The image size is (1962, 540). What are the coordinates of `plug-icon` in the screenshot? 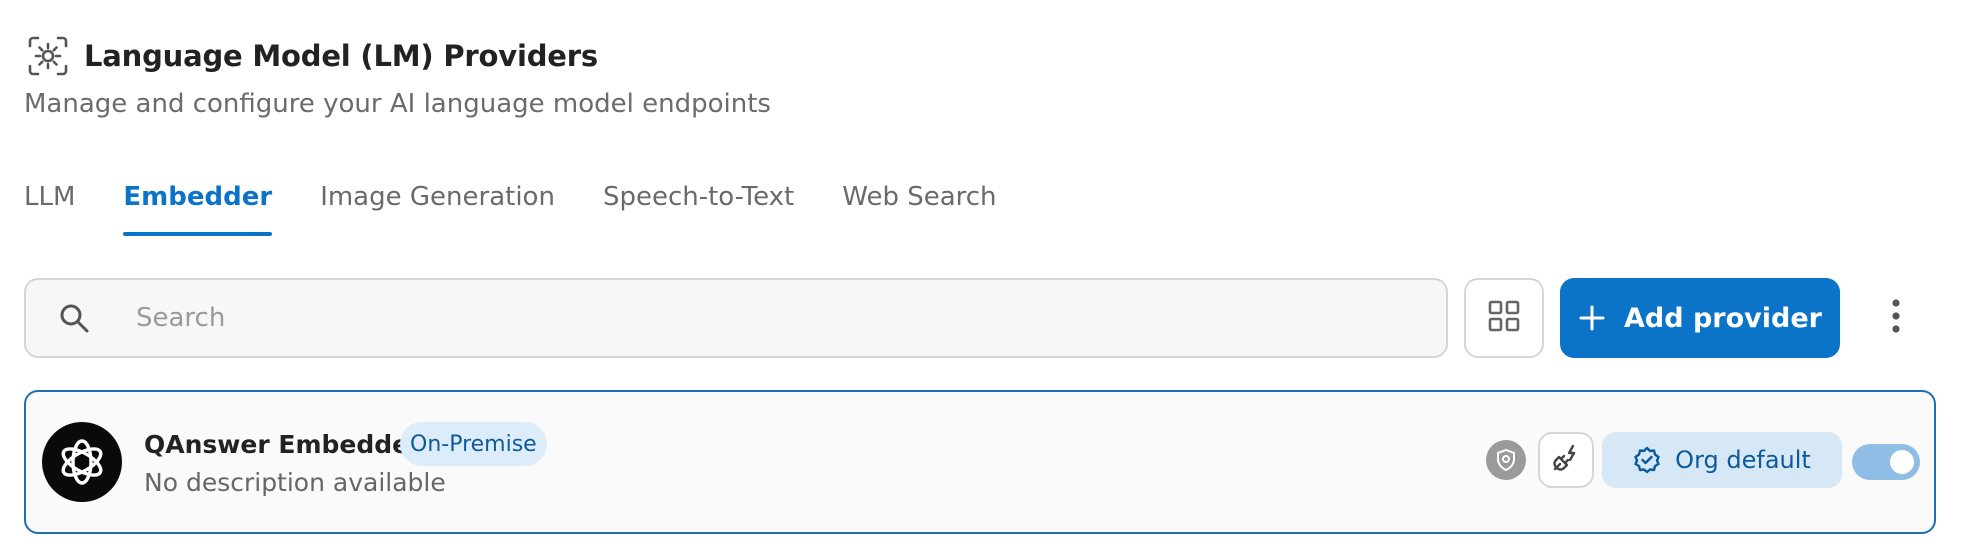 It's located at (1566, 460).